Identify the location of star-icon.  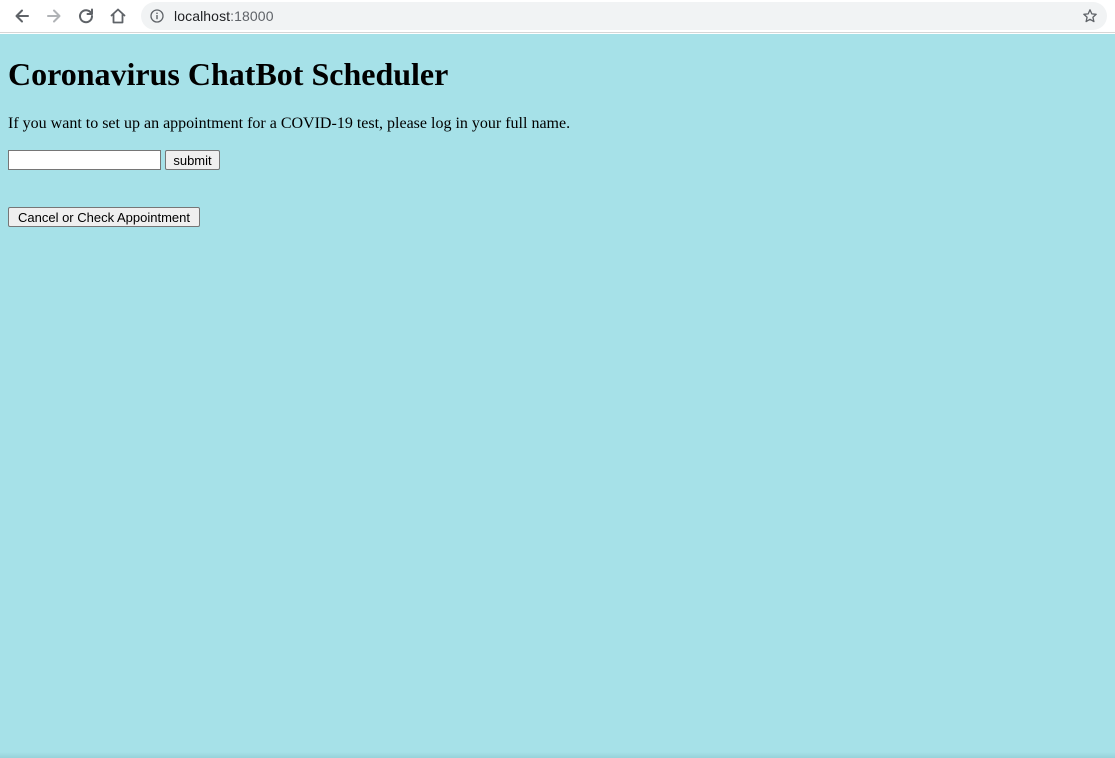
(1090, 16).